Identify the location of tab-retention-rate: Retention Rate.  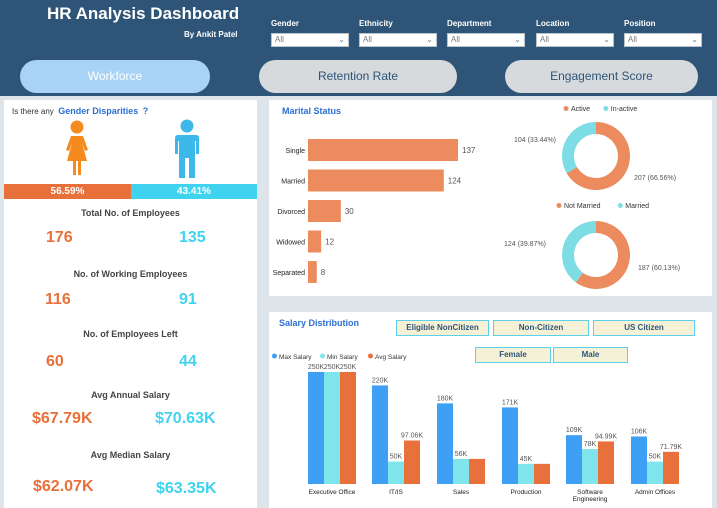
(358, 76).